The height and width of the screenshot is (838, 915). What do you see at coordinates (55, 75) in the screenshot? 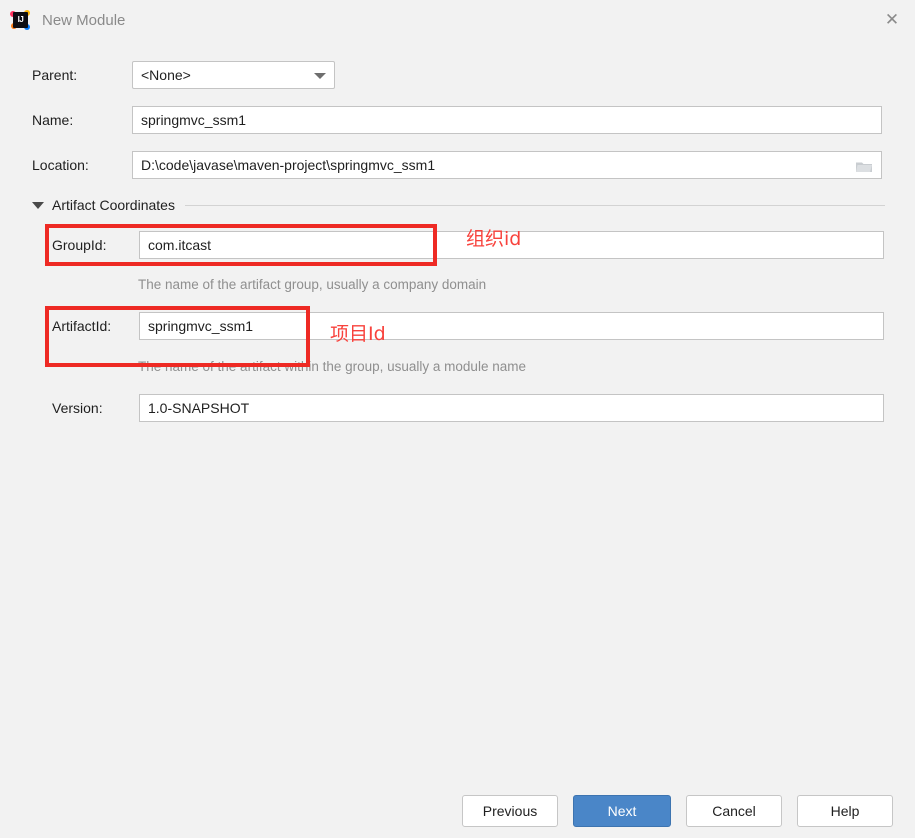
I see `parent-label: Parent:` at bounding box center [55, 75].